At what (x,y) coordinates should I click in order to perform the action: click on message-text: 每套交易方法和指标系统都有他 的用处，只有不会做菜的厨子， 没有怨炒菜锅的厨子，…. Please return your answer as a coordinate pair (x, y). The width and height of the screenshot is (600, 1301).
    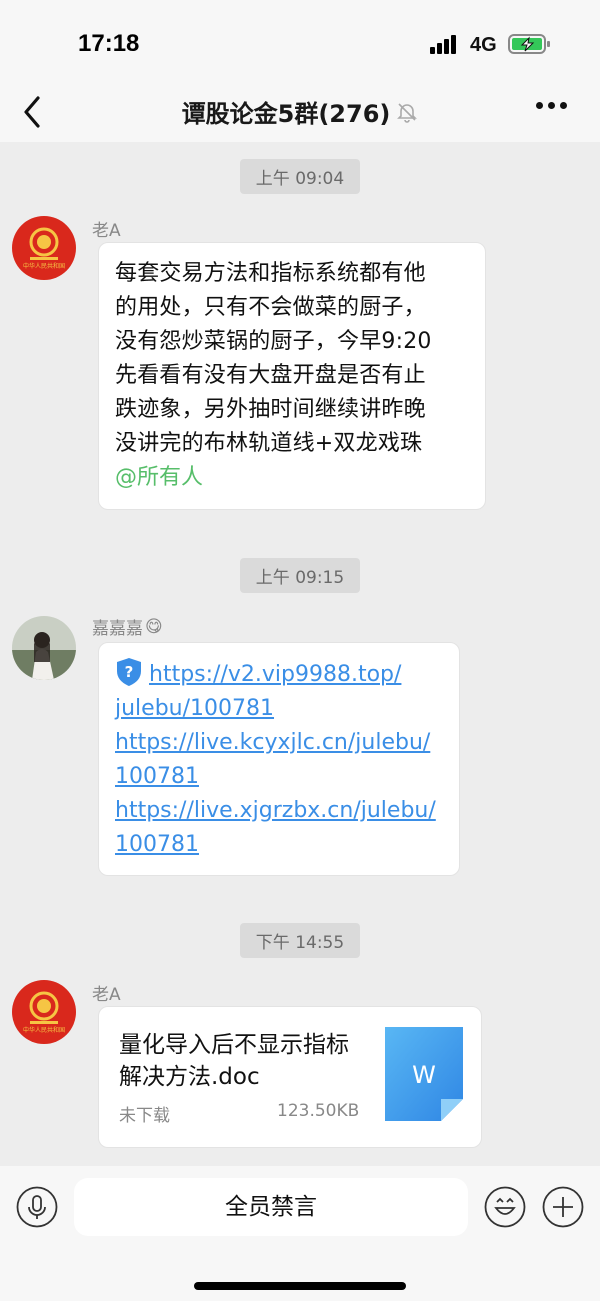
    Looking at the image, I should click on (273, 358).